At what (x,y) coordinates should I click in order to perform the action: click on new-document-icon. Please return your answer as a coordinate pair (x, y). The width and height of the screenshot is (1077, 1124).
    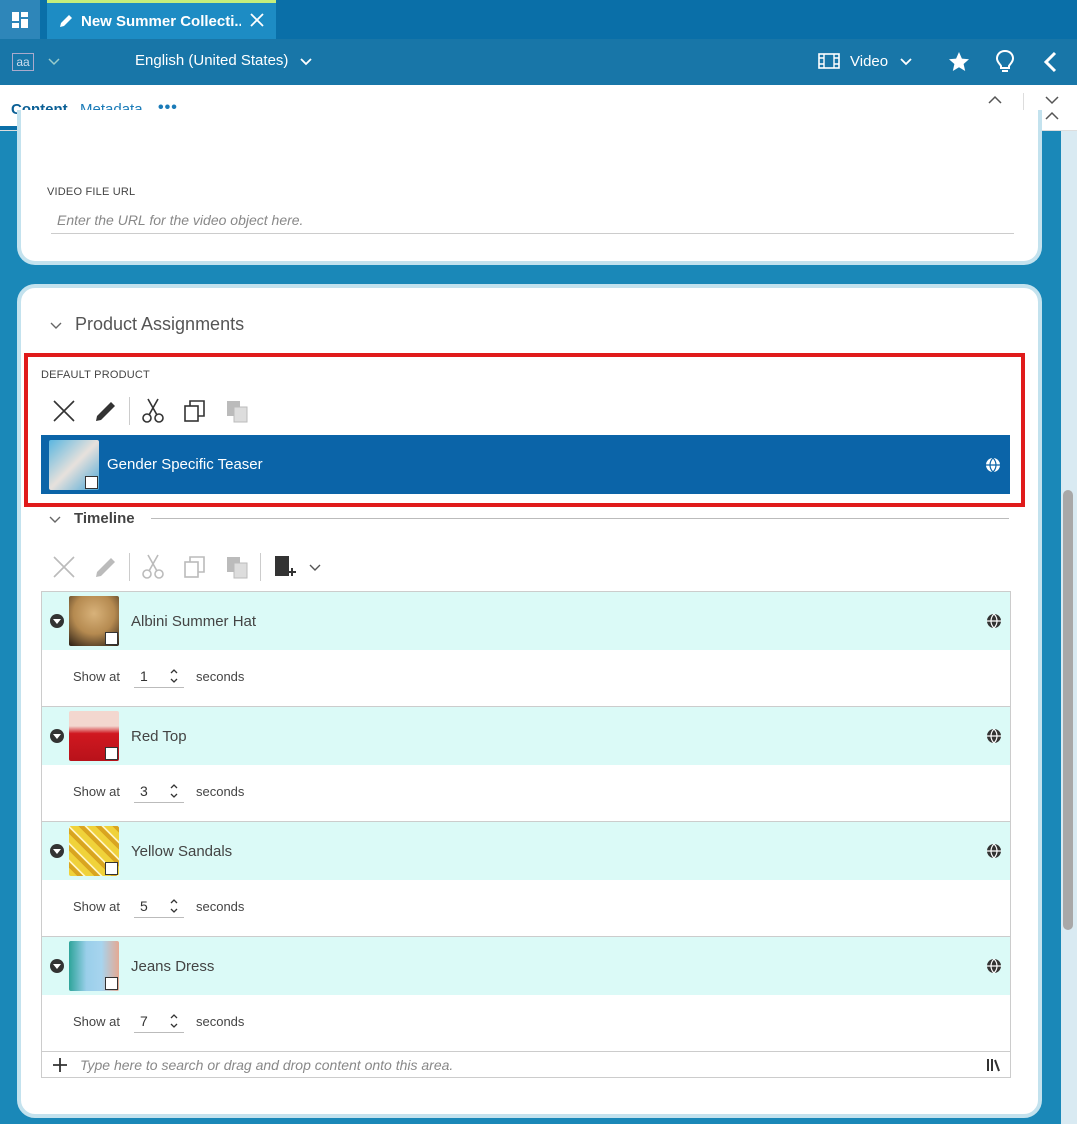
    Looking at the image, I should click on (285, 566).